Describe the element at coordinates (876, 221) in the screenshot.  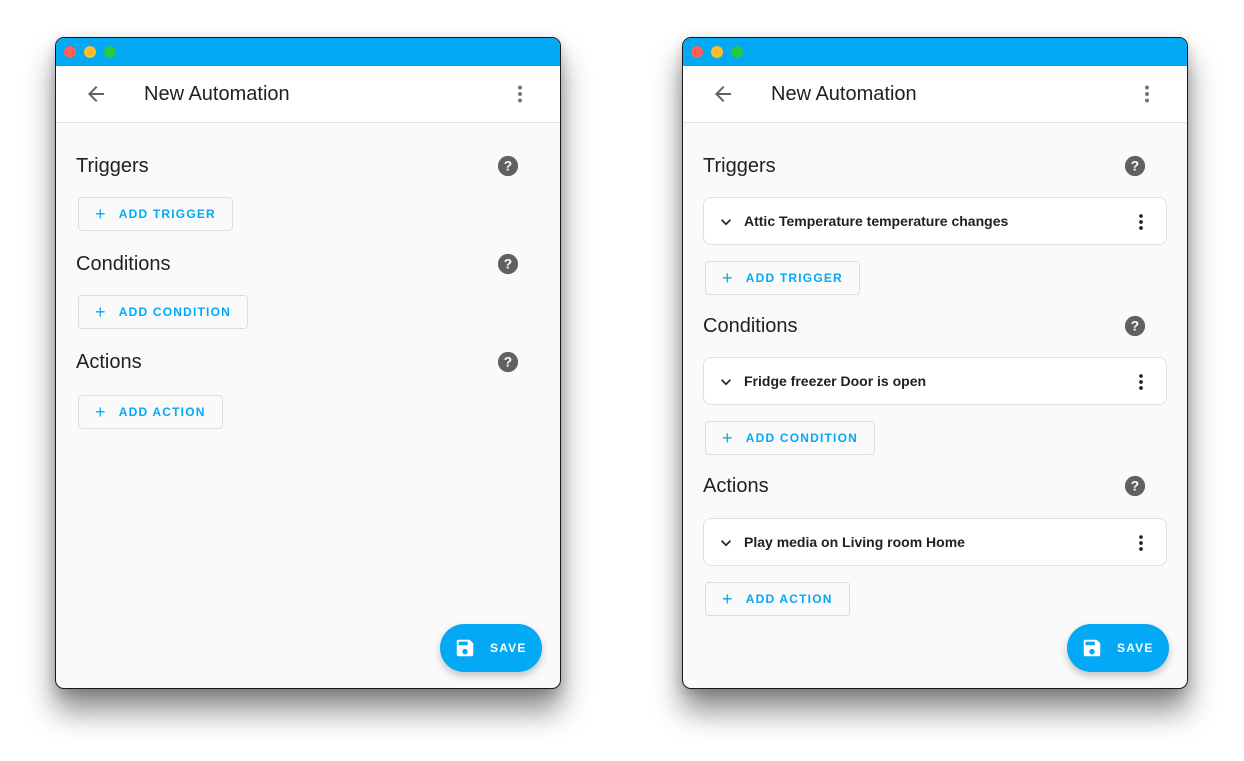
I see `trigger-description: Attic Temperature temperature changes` at that location.